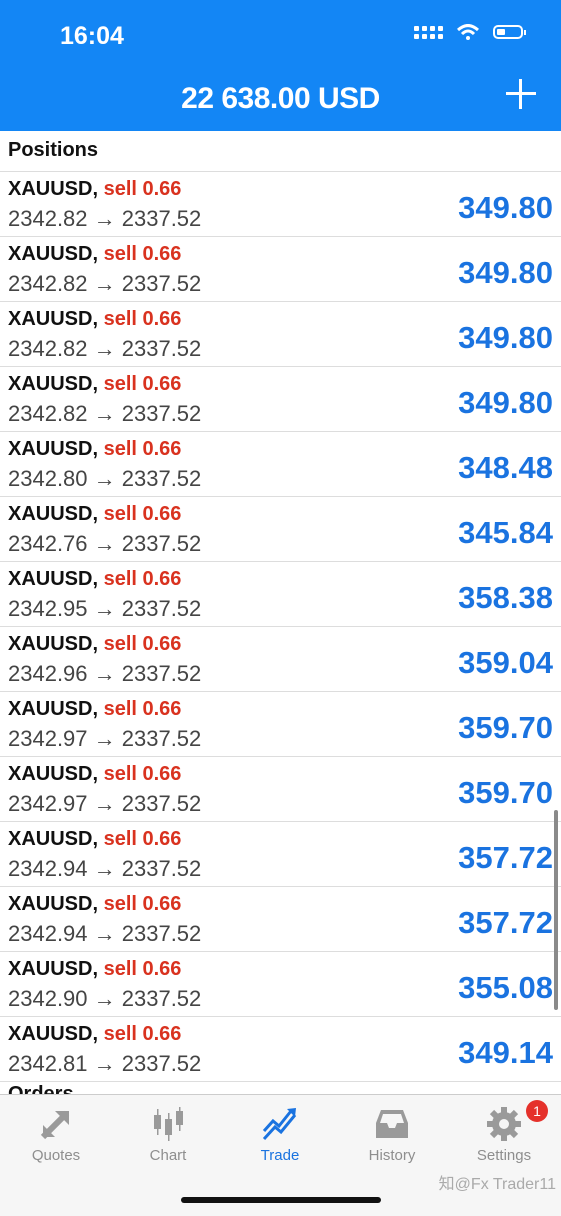 The height and width of the screenshot is (1216, 561). I want to click on price-range: 2342.90 → 2337.52, so click(105, 998).